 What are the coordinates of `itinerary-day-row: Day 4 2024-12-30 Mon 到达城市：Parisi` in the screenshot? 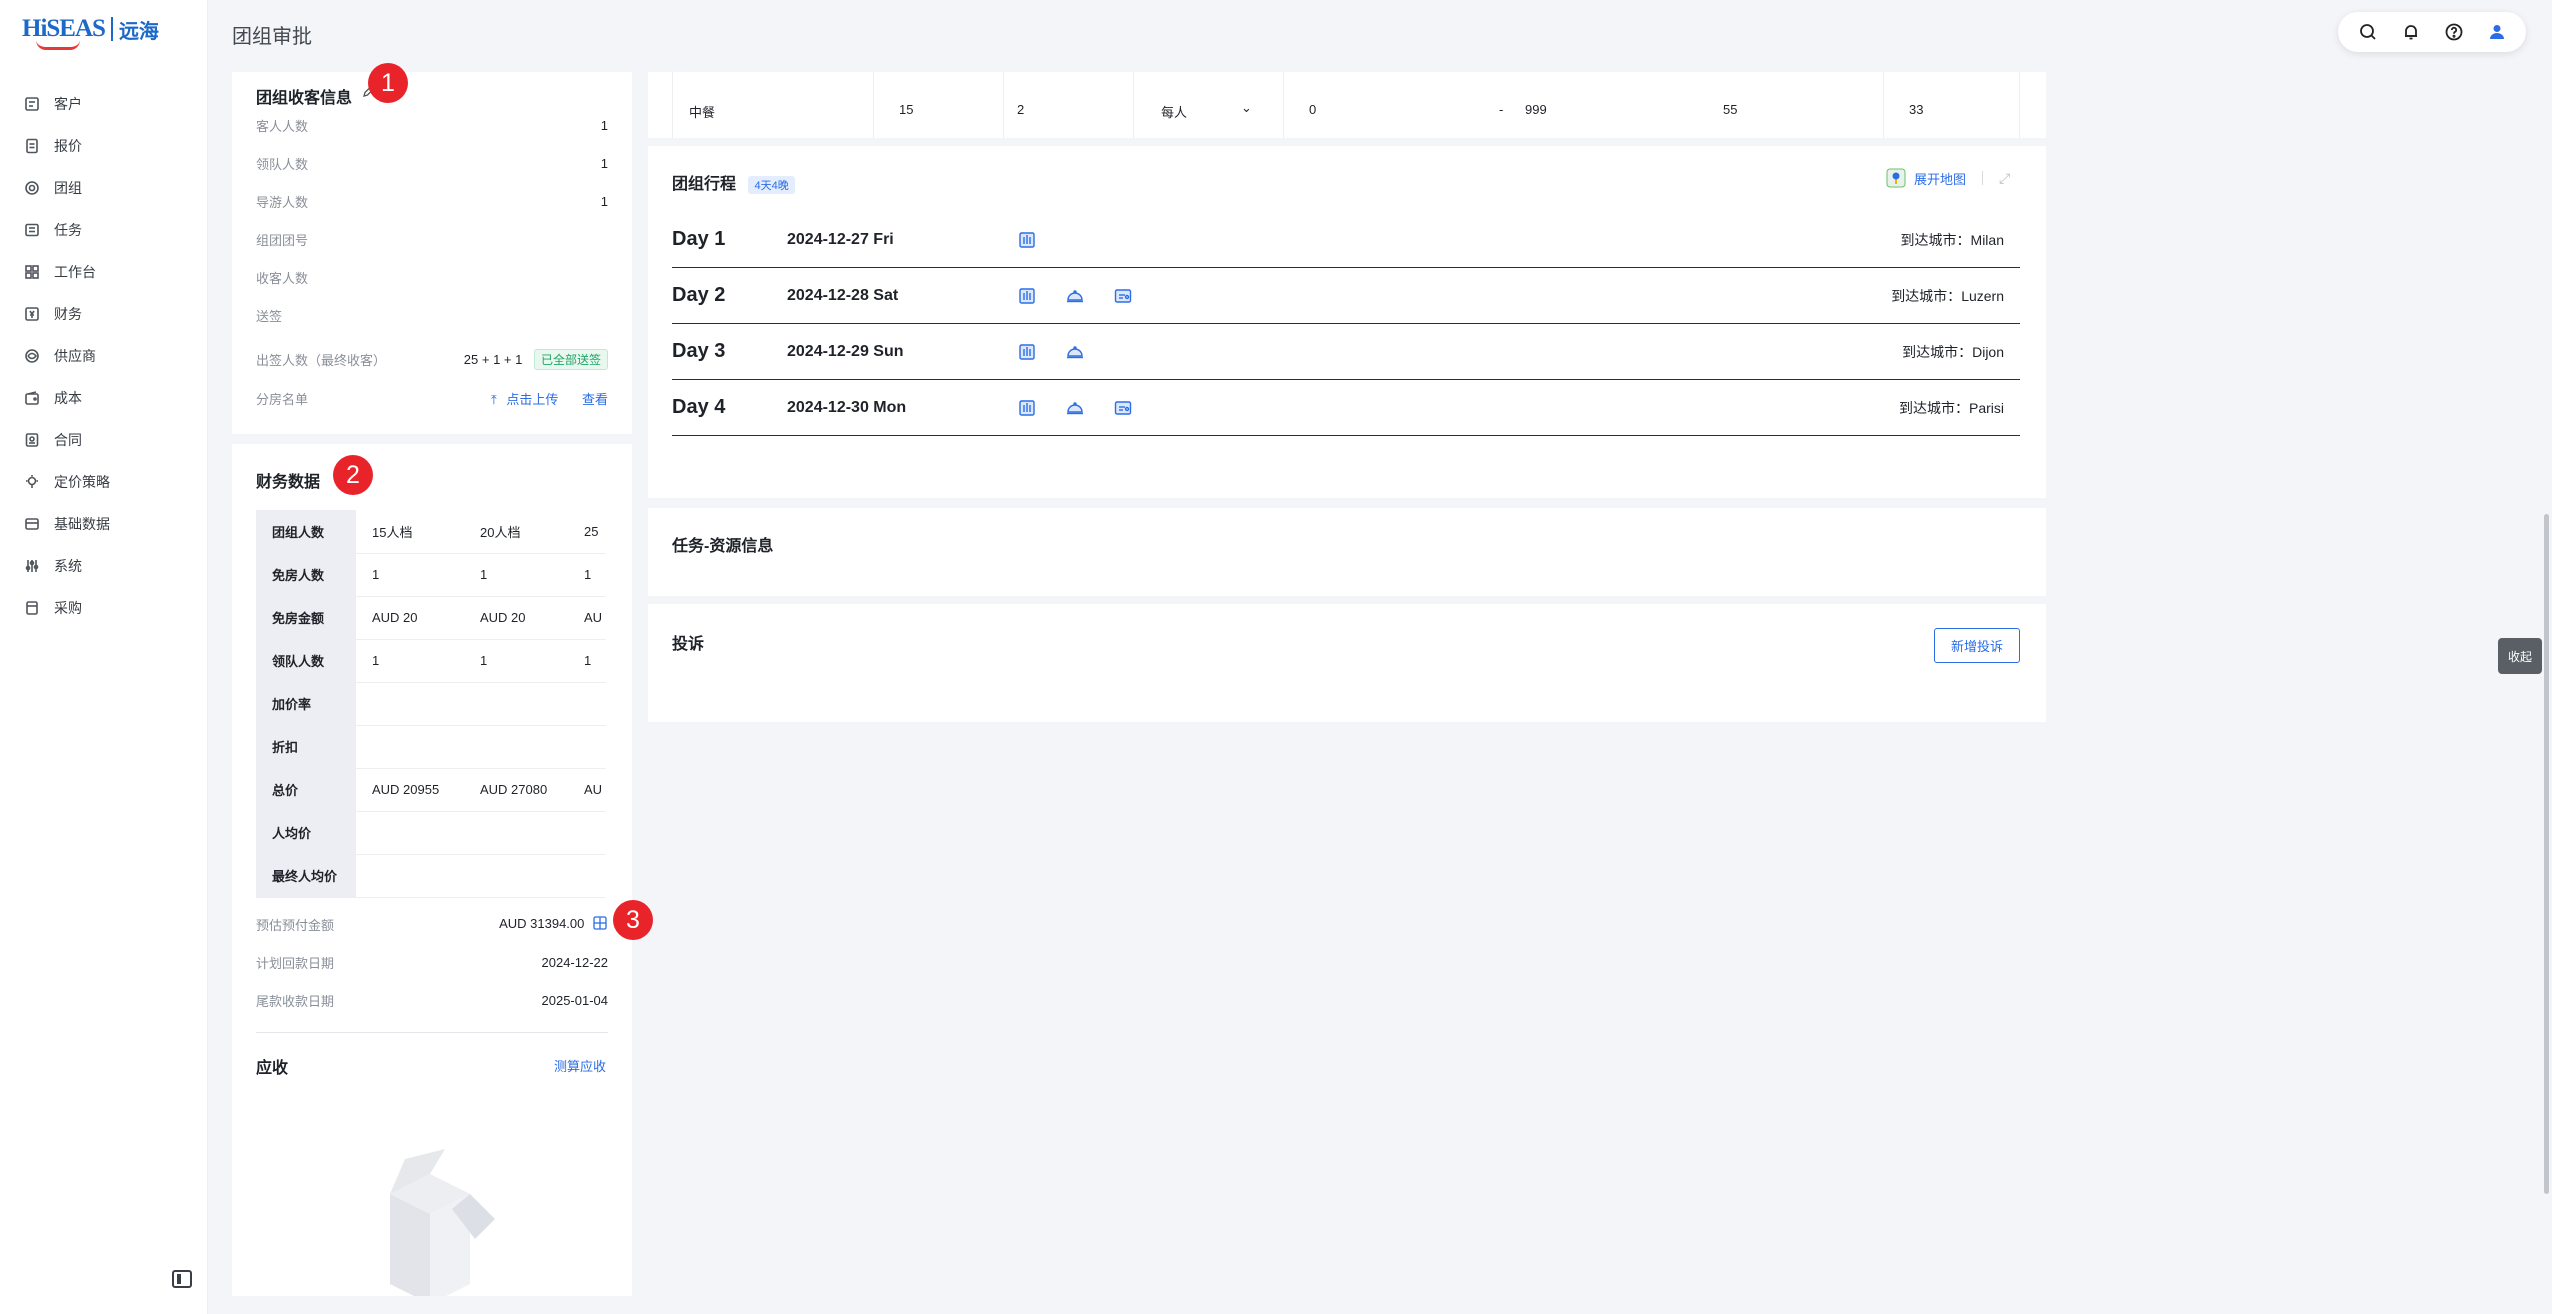 It's located at (1346, 408).